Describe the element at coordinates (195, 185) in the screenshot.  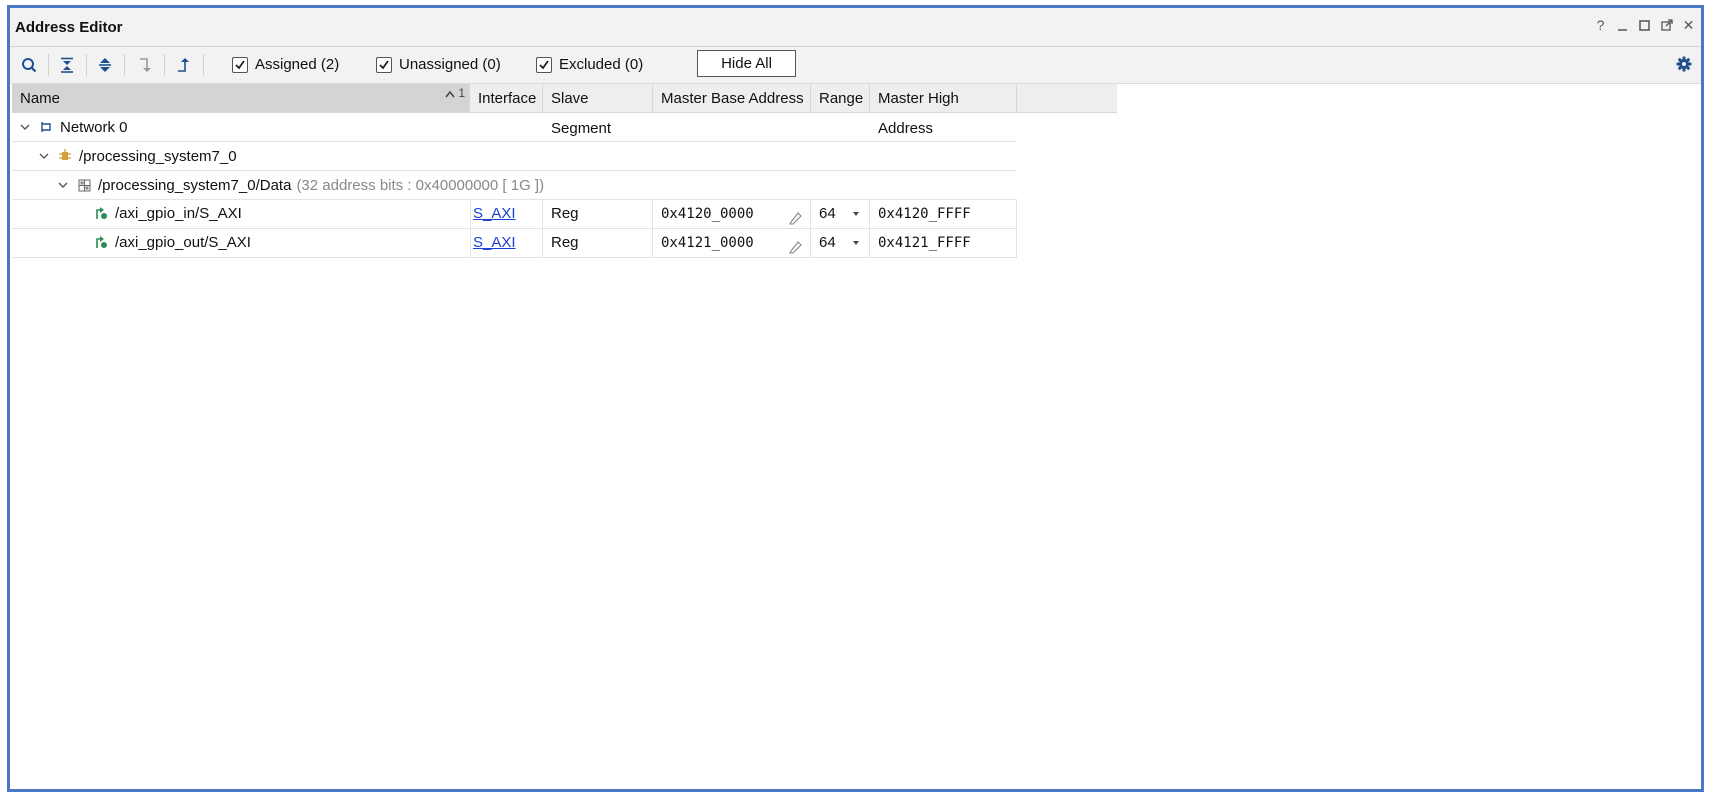
I see `address-space-label: /processing_system7_0/Data` at that location.